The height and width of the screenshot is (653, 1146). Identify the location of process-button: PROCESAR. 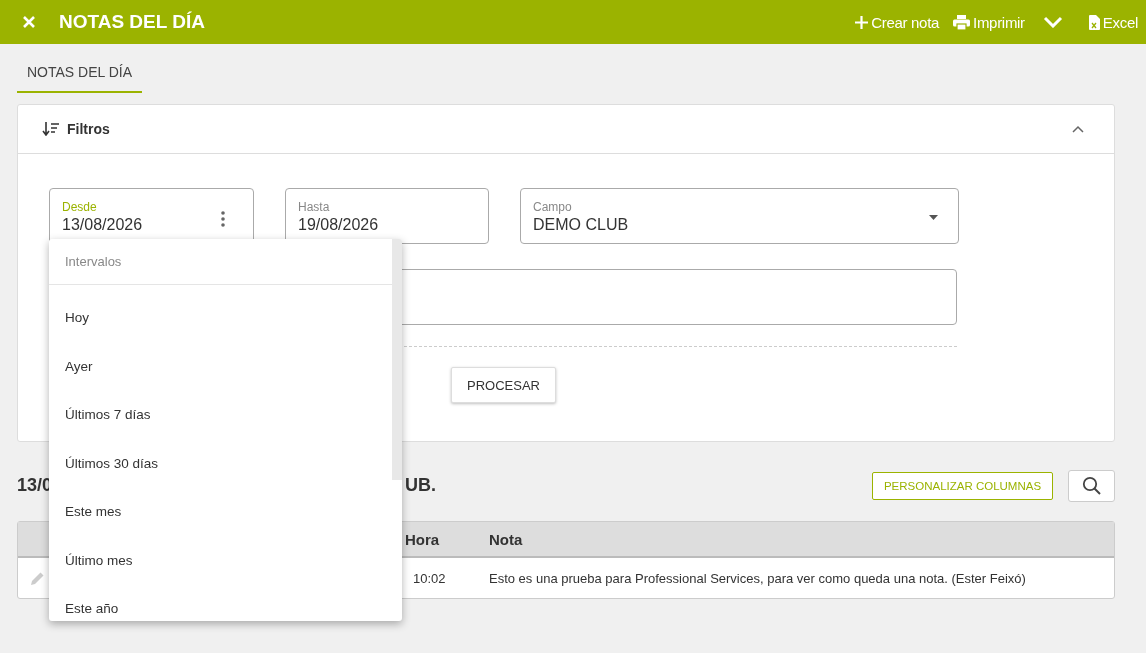
(503, 385).